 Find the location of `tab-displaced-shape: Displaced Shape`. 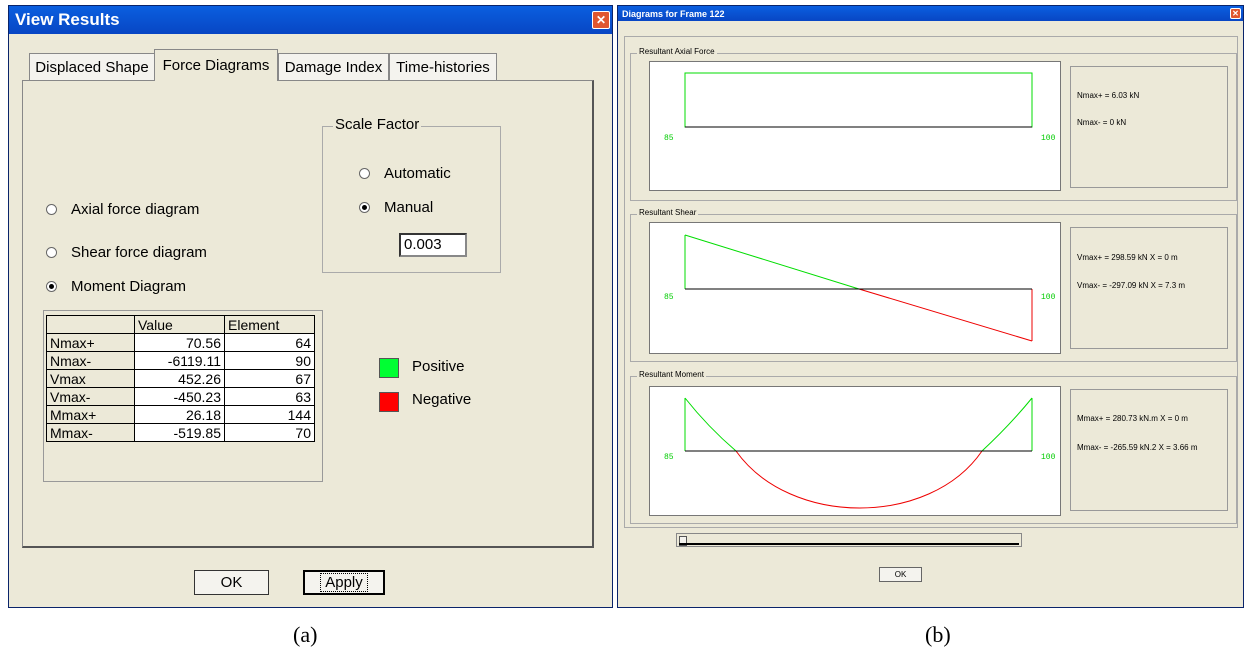

tab-displaced-shape: Displaced Shape is located at coordinates (92, 66).